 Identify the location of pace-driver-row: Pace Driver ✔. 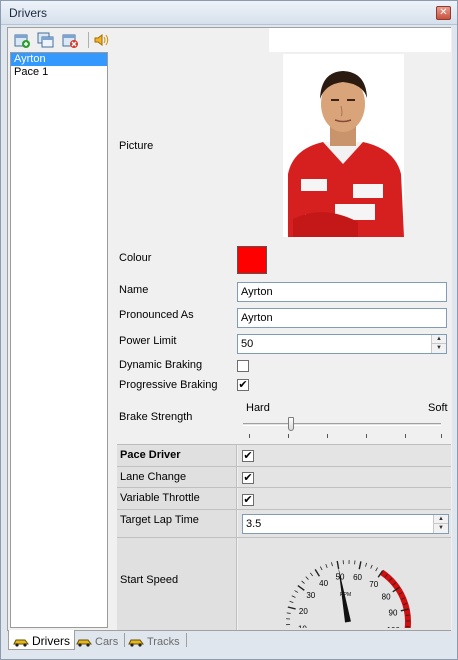
(284, 456).